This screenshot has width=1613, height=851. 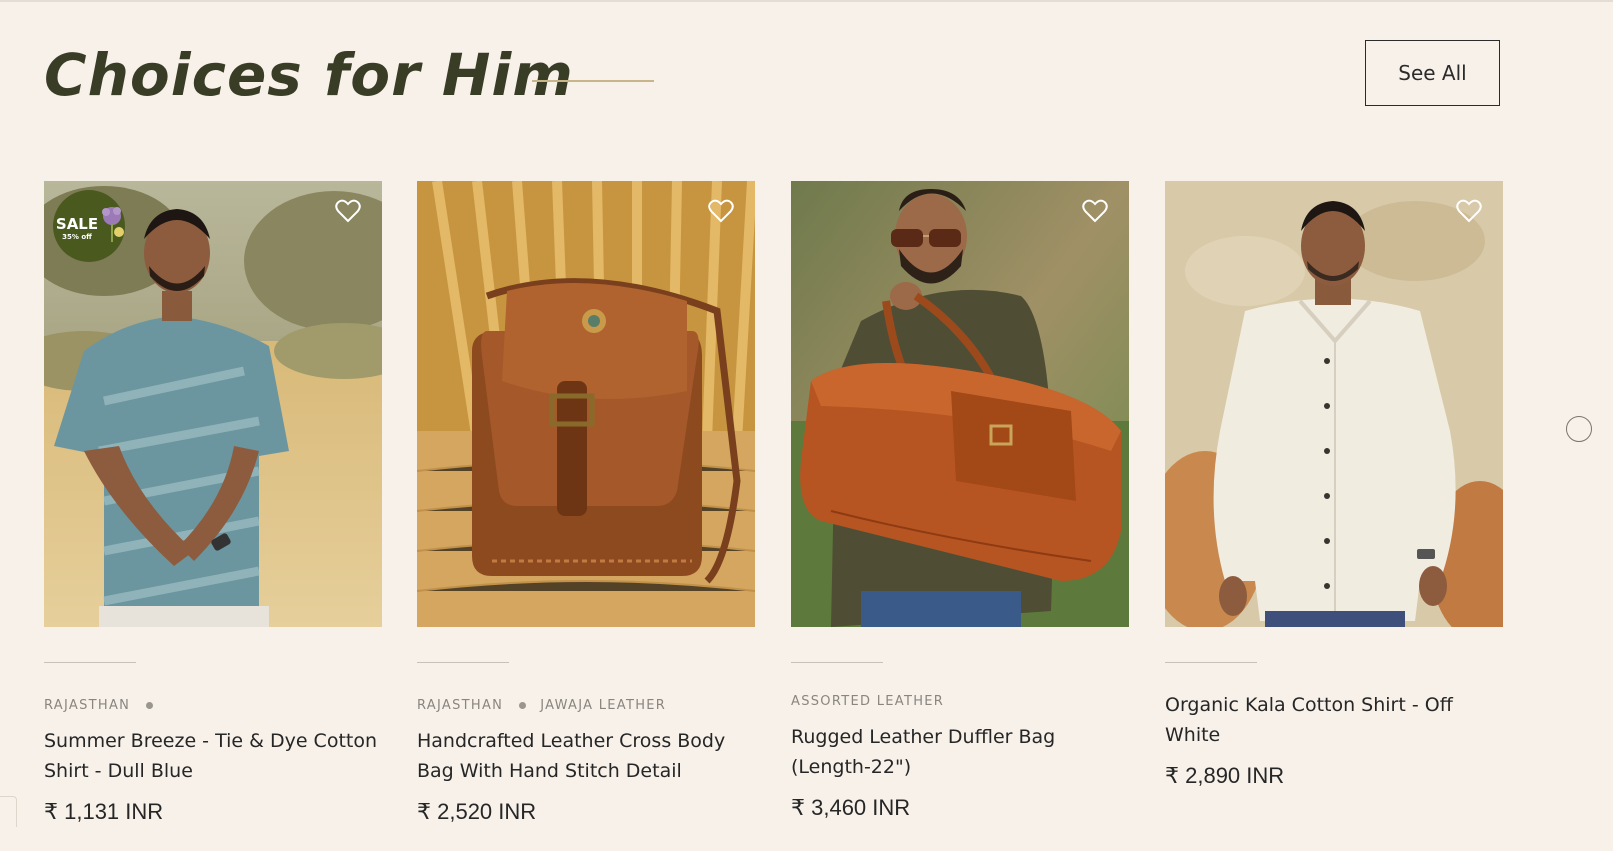 I want to click on product-price: ₹ 1,131 INR, so click(x=104, y=811).